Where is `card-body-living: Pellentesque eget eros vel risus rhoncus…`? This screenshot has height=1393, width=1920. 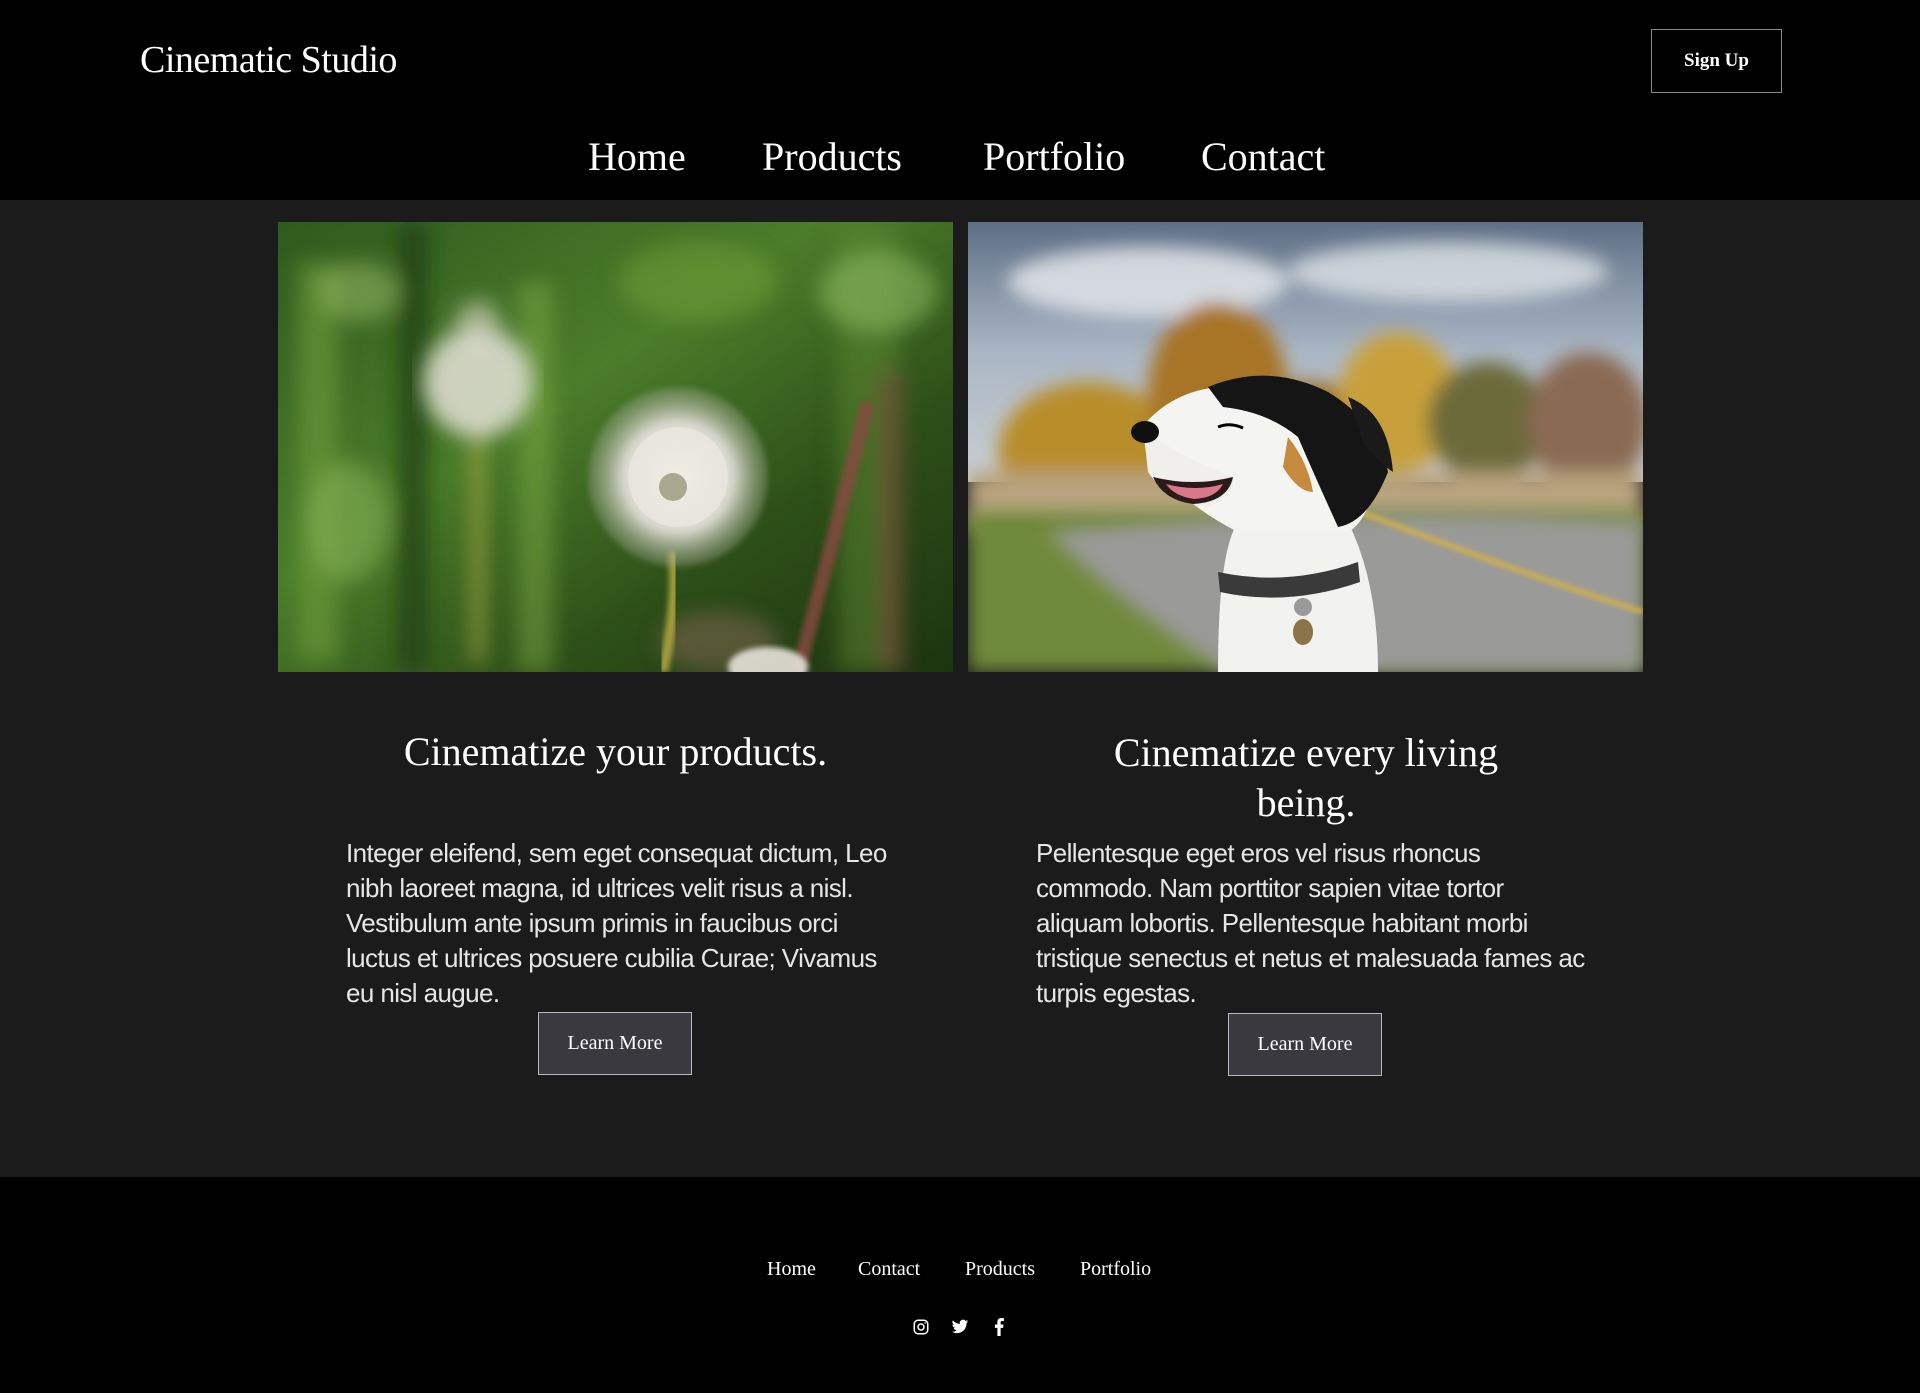 card-body-living: Pellentesque eget eros vel risus rhoncus… is located at coordinates (1310, 923).